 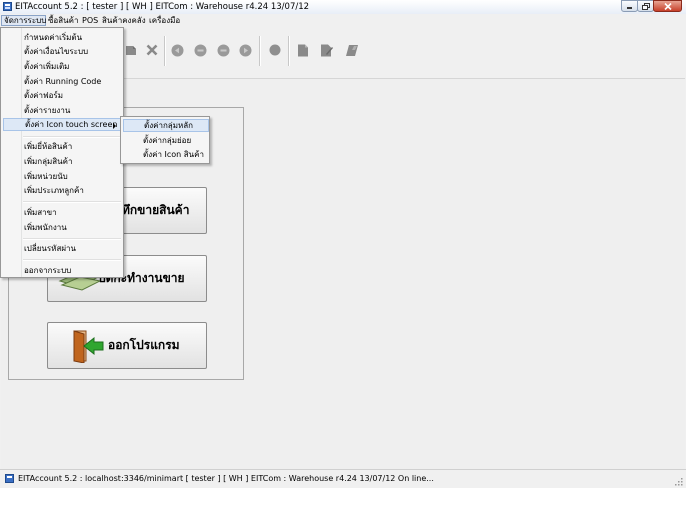 What do you see at coordinates (62, 81) in the screenshot?
I see `menu-item-running-code: ตั้งค่า Running Code` at bounding box center [62, 81].